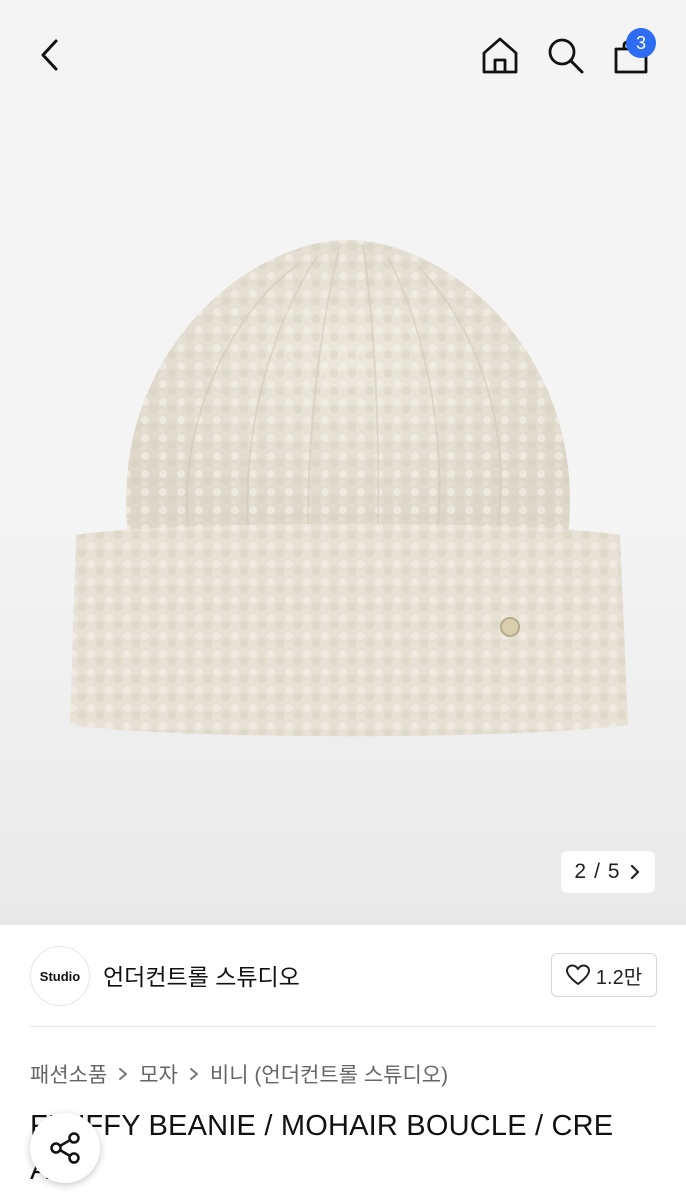  I want to click on breadcrumb: 패션소품 모자 비니 (언더컨트롤 스튜디오), so click(239, 1074).